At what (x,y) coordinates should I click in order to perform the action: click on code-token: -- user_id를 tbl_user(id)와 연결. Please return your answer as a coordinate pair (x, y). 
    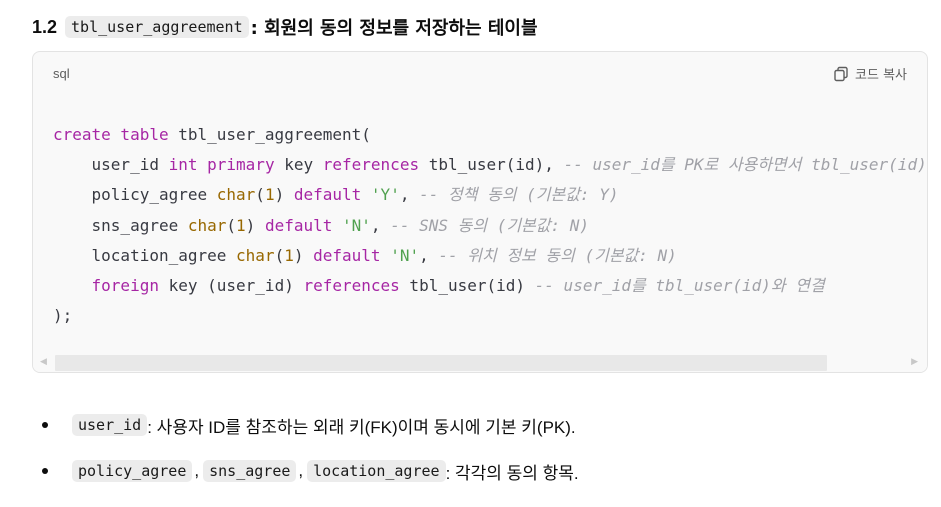
    Looking at the image, I should click on (679, 286).